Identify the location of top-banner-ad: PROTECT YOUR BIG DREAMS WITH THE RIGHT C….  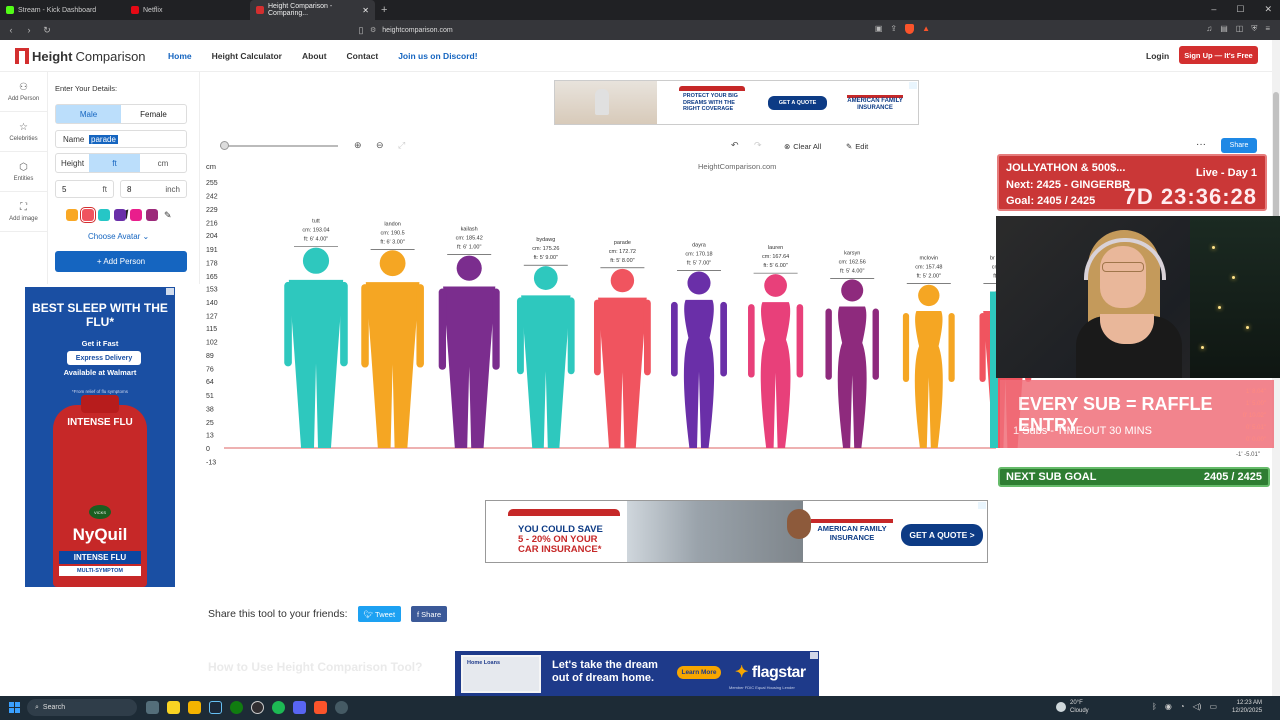
(736, 102).